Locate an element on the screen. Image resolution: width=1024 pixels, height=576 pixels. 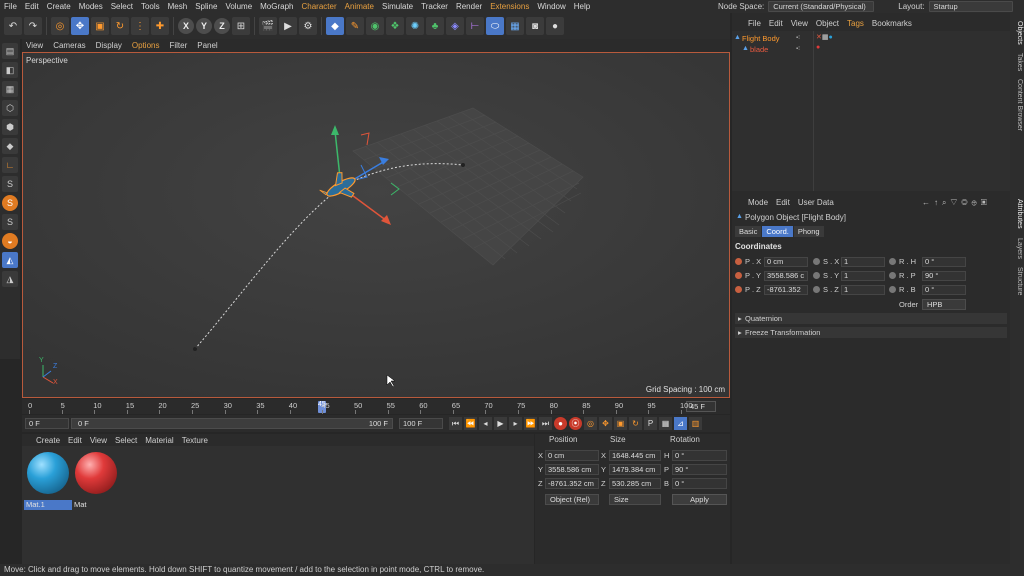
points-mode-icon: ⬡ is located at coordinates (10, 108).